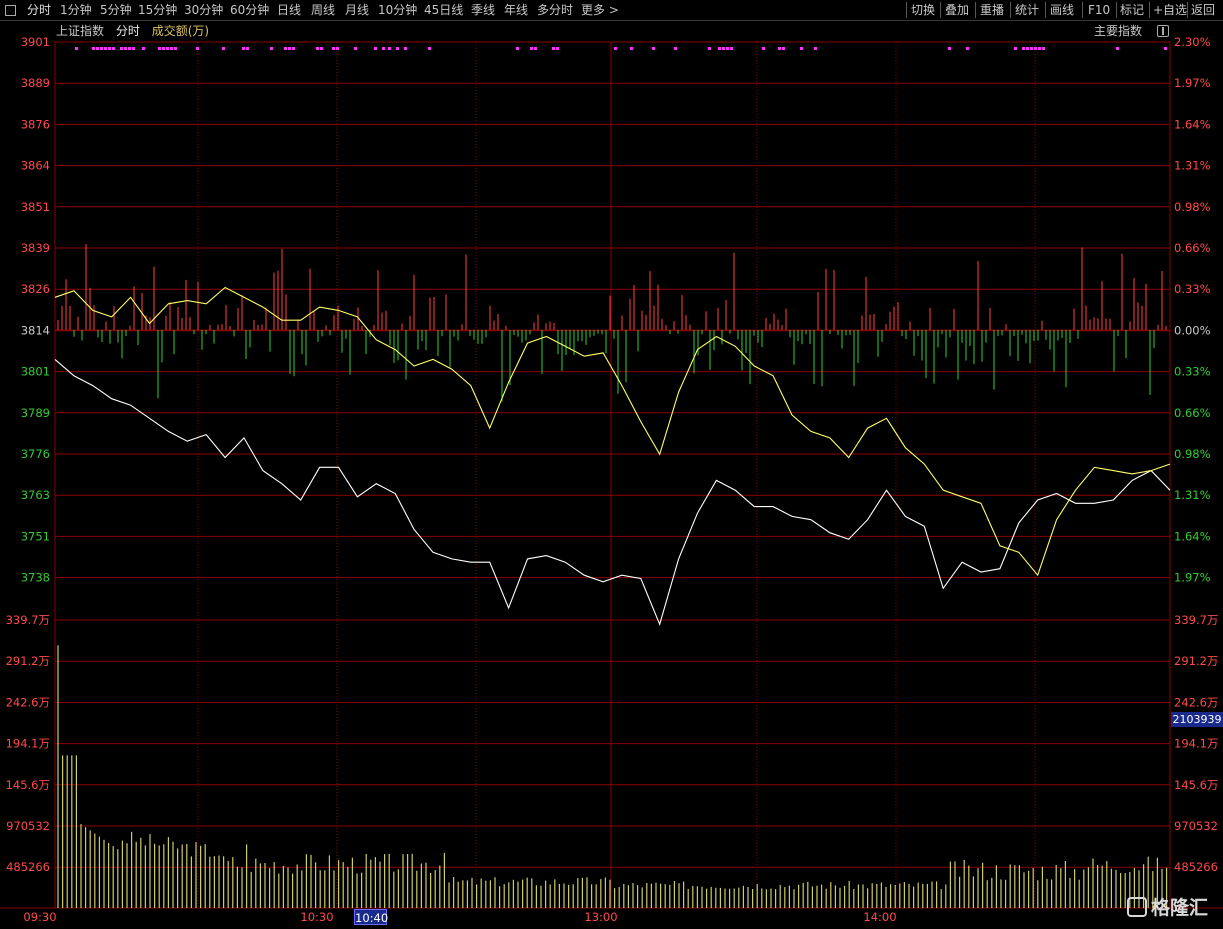 The image size is (1223, 929). What do you see at coordinates (1192, 372) in the screenshot?
I see `pct-tick-label: 0.33%` at bounding box center [1192, 372].